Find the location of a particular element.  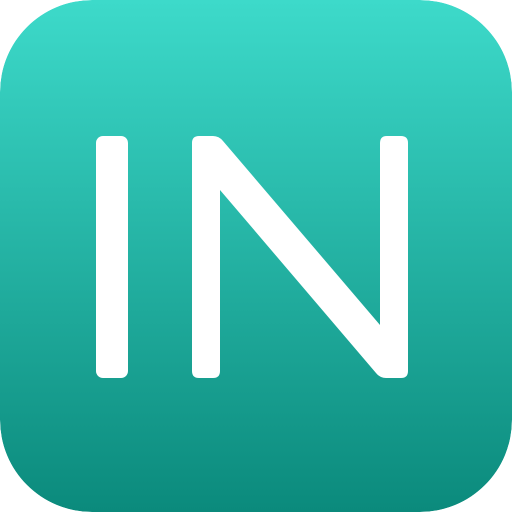

letter-i-glyph is located at coordinates (112, 257).